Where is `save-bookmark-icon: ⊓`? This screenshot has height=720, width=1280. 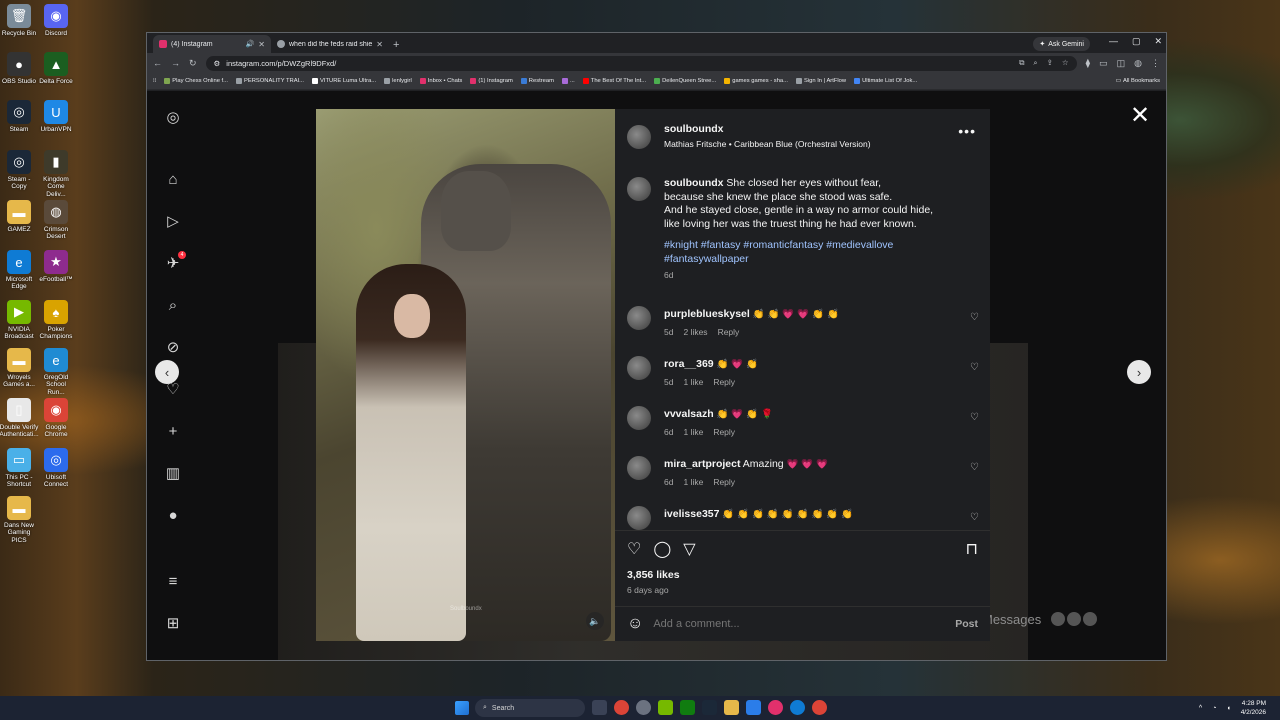
save-bookmark-icon: ⊓ is located at coordinates (972, 549).